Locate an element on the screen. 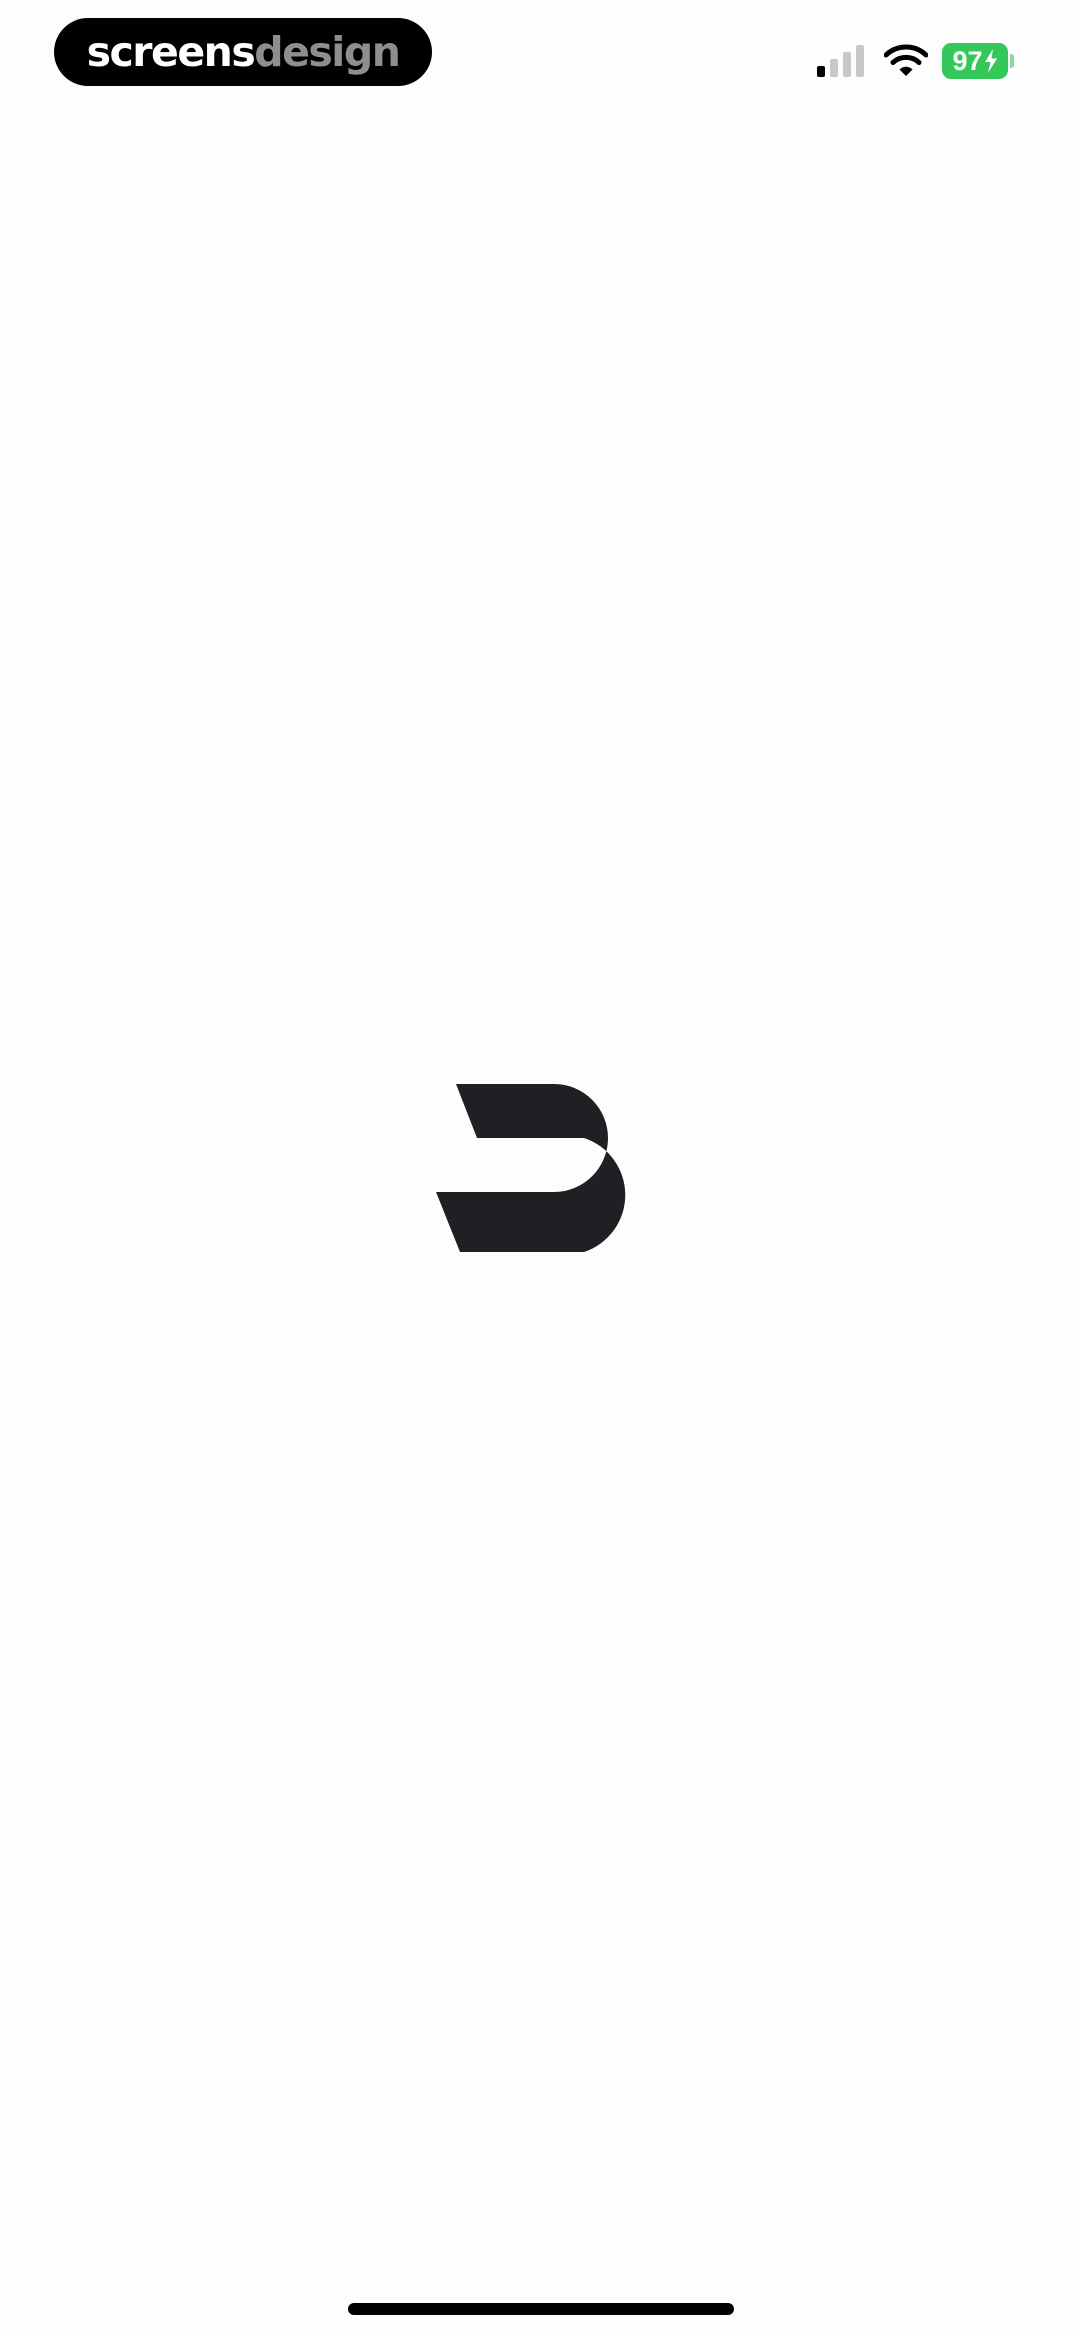 The image size is (1080, 2336). brand-text-screens: screens is located at coordinates (171, 51).